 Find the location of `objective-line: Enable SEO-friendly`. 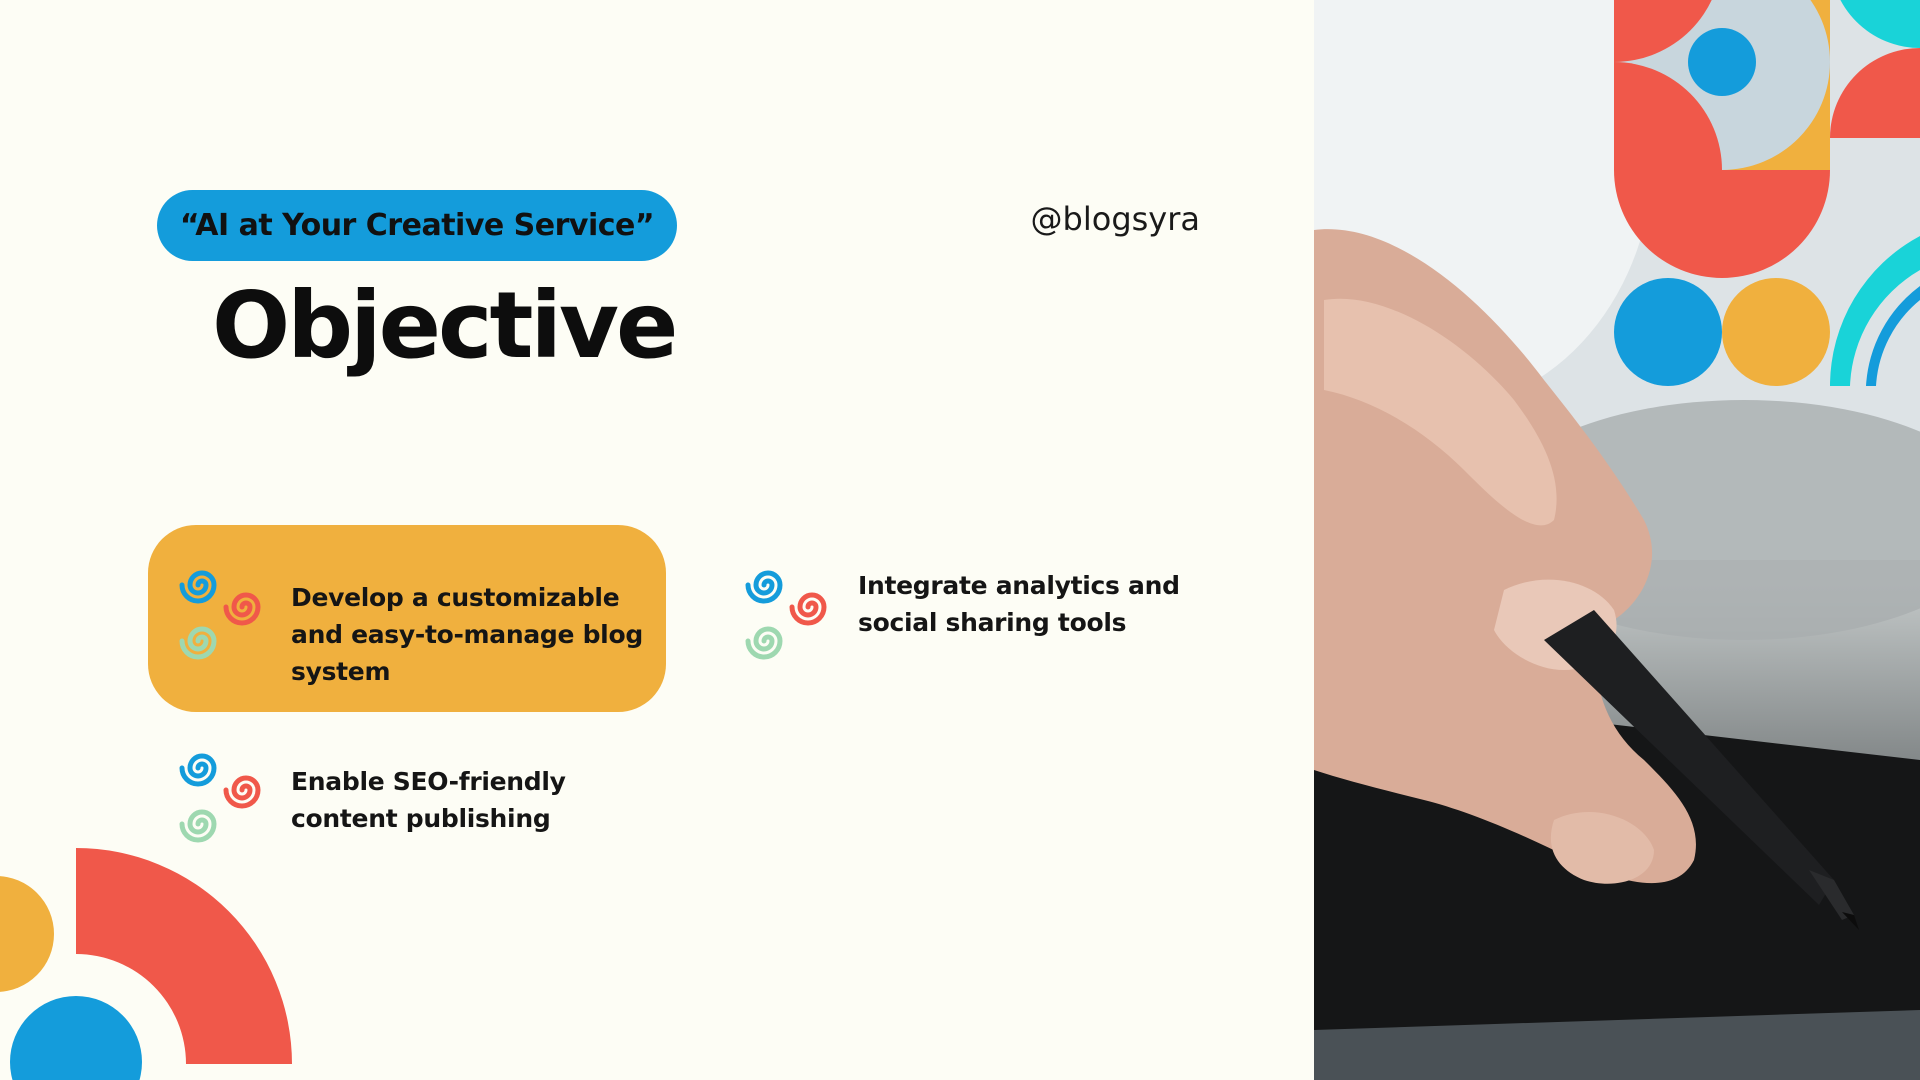

objective-line: Enable SEO-friendly is located at coordinates (428, 781).